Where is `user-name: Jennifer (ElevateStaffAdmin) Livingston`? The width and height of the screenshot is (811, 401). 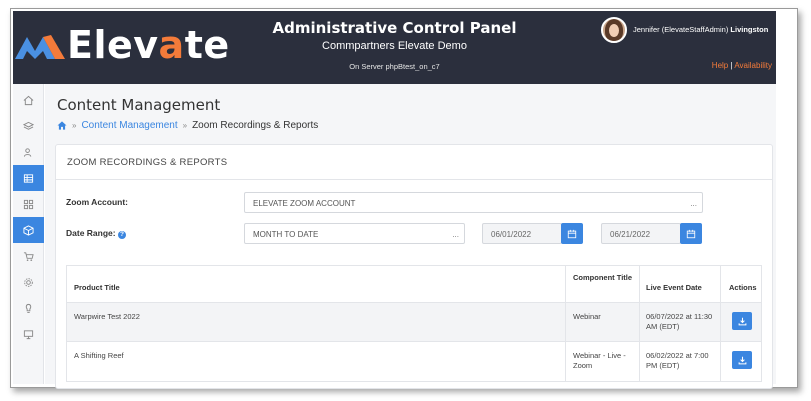 user-name: Jennifer (ElevateStaffAdmin) Livingston is located at coordinates (700, 29).